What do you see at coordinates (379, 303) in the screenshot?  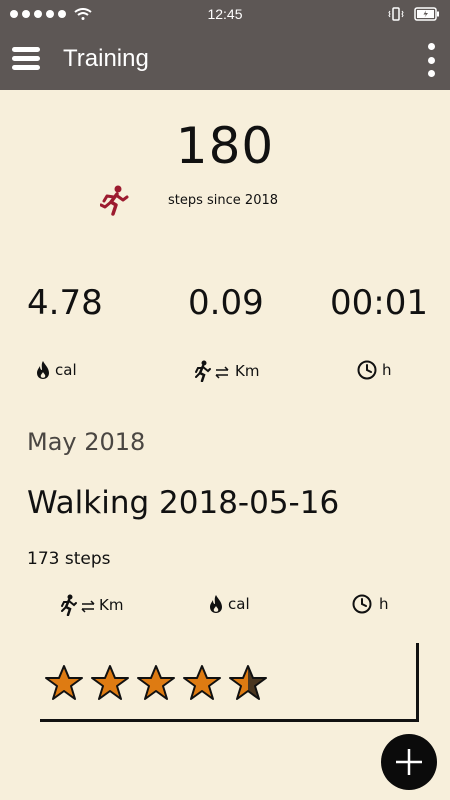 I see `duration-value: 00:01` at bounding box center [379, 303].